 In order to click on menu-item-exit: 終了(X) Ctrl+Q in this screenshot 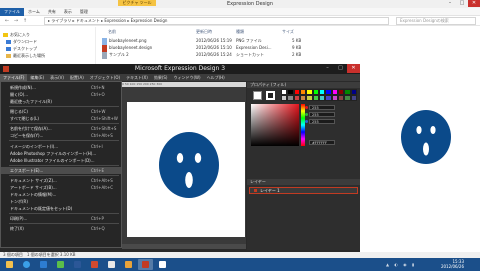, I will do `click(61, 228)`.